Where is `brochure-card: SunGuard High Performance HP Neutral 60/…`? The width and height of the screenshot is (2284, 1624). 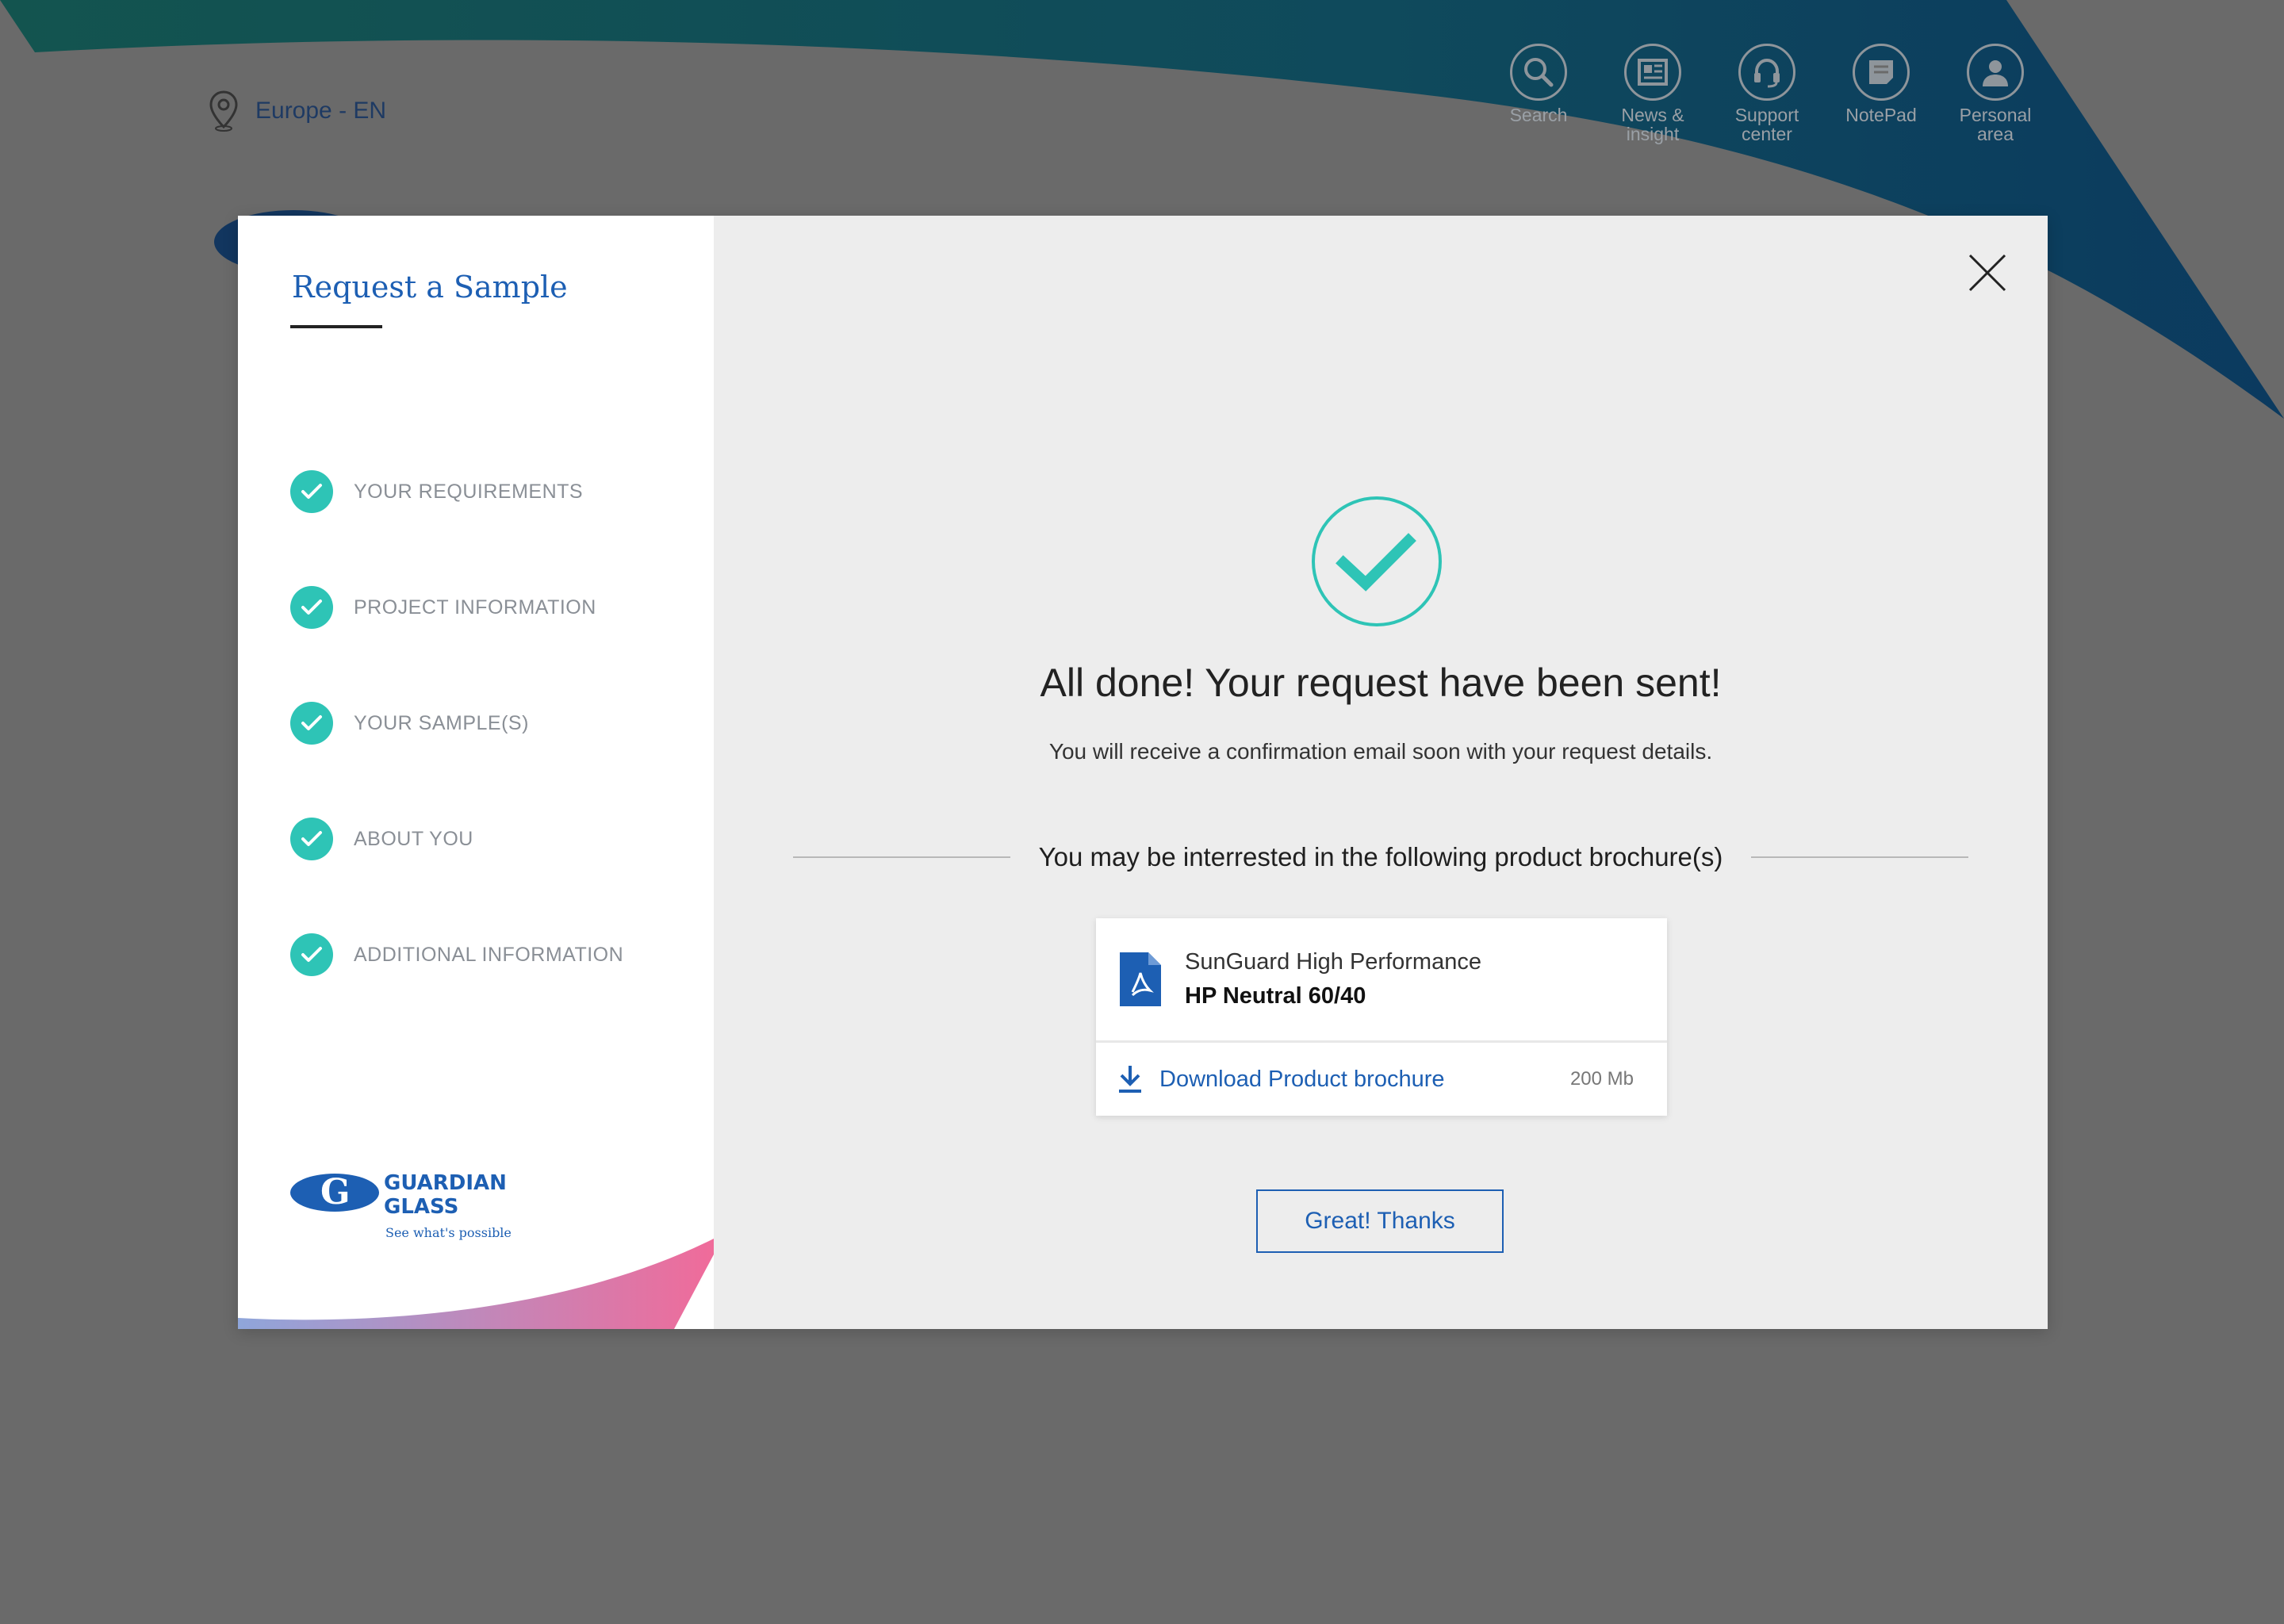 brochure-card: SunGuard High Performance HP Neutral 60/… is located at coordinates (1381, 1017).